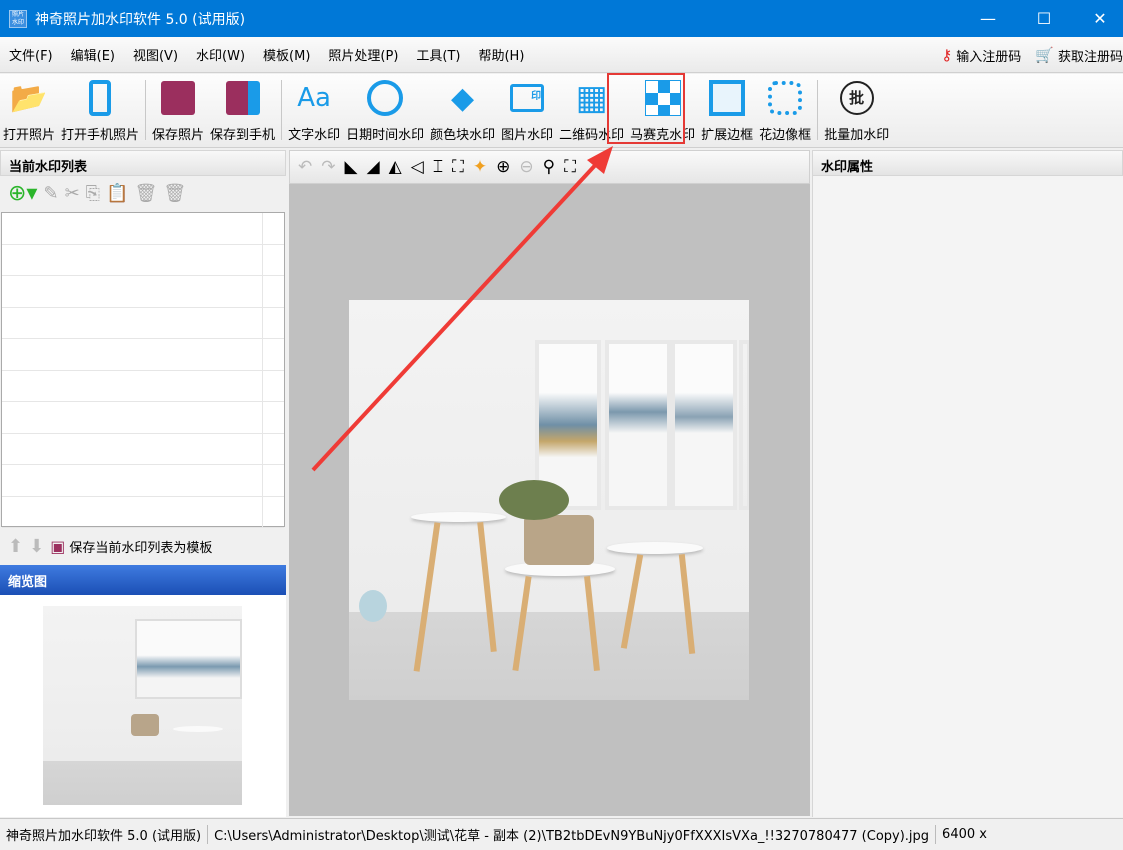 This screenshot has width=1123, height=850. Describe the element at coordinates (964, 834) in the screenshot. I see `status-size: 6400 x` at that location.